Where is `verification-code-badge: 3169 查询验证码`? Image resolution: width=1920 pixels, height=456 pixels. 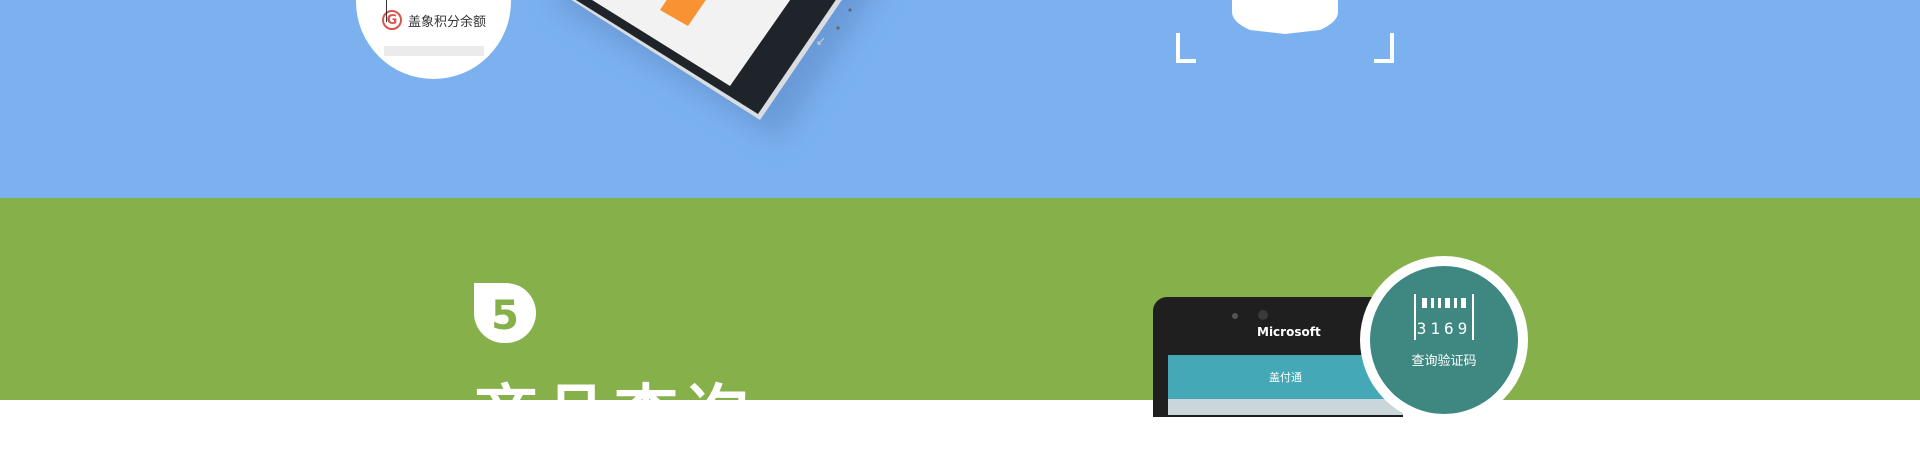
verification-code-badge: 3169 查询验证码 is located at coordinates (1444, 340).